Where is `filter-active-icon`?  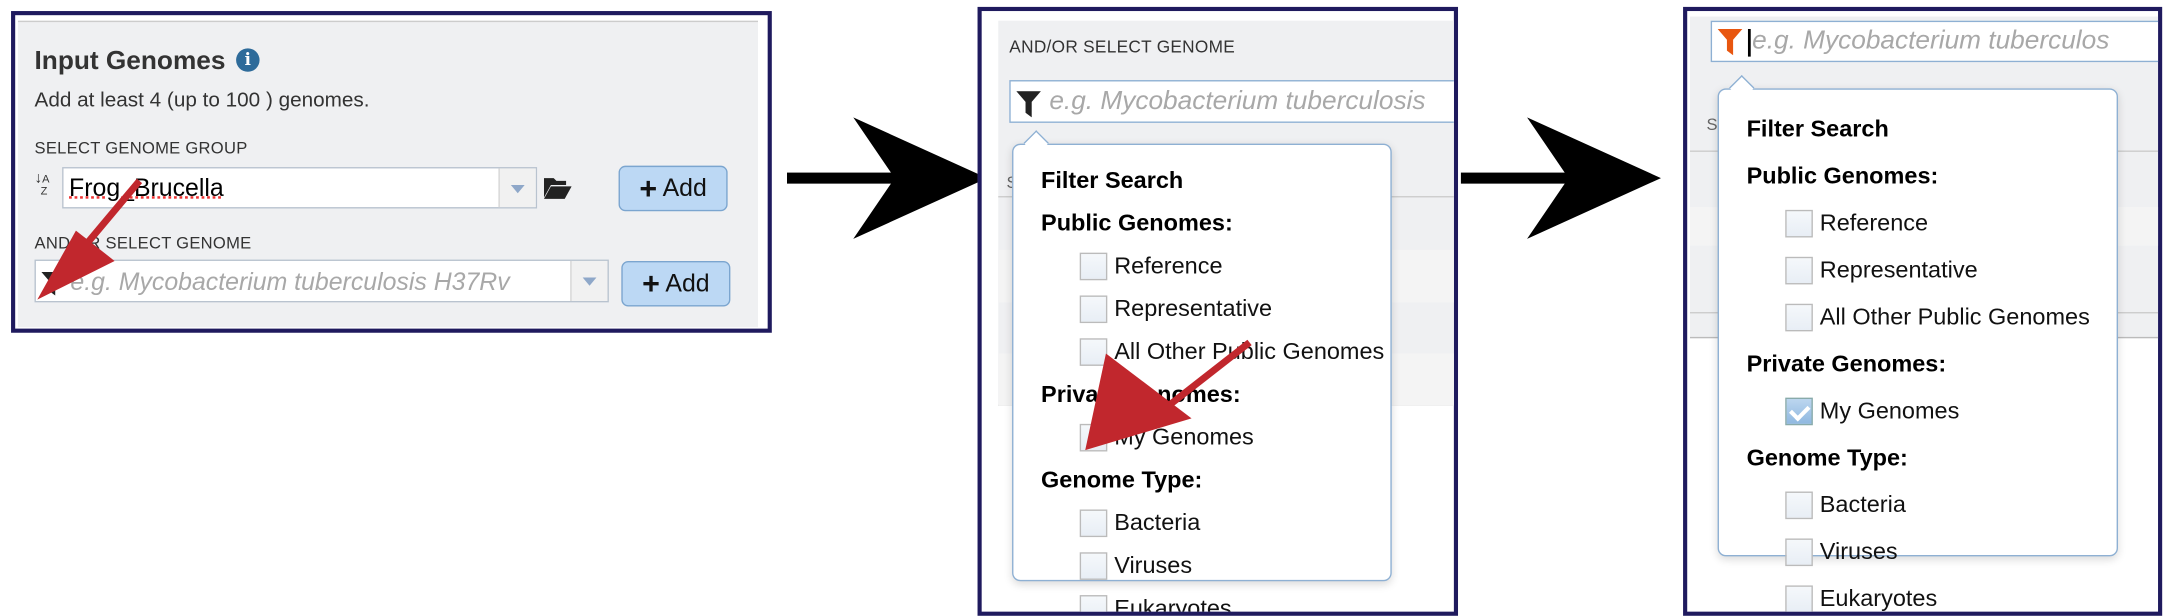
filter-active-icon is located at coordinates (1730, 42).